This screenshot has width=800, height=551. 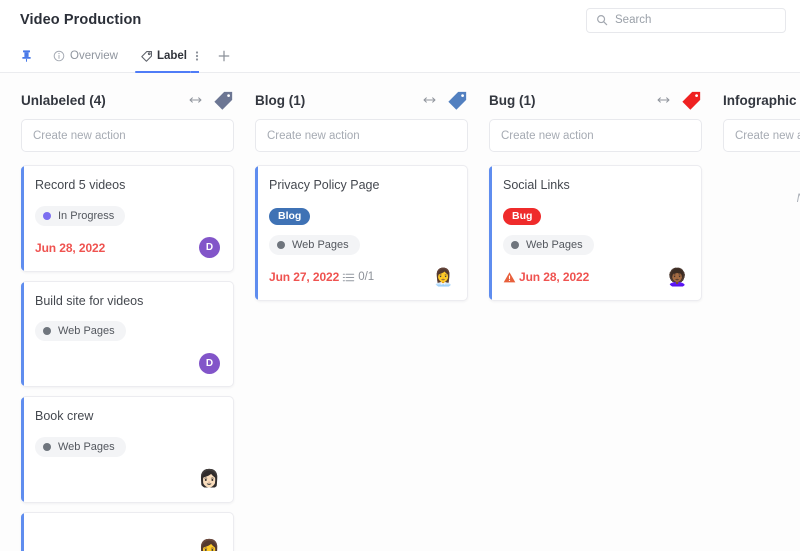 What do you see at coordinates (80, 185) in the screenshot?
I see `card-title: Record 5 videos` at bounding box center [80, 185].